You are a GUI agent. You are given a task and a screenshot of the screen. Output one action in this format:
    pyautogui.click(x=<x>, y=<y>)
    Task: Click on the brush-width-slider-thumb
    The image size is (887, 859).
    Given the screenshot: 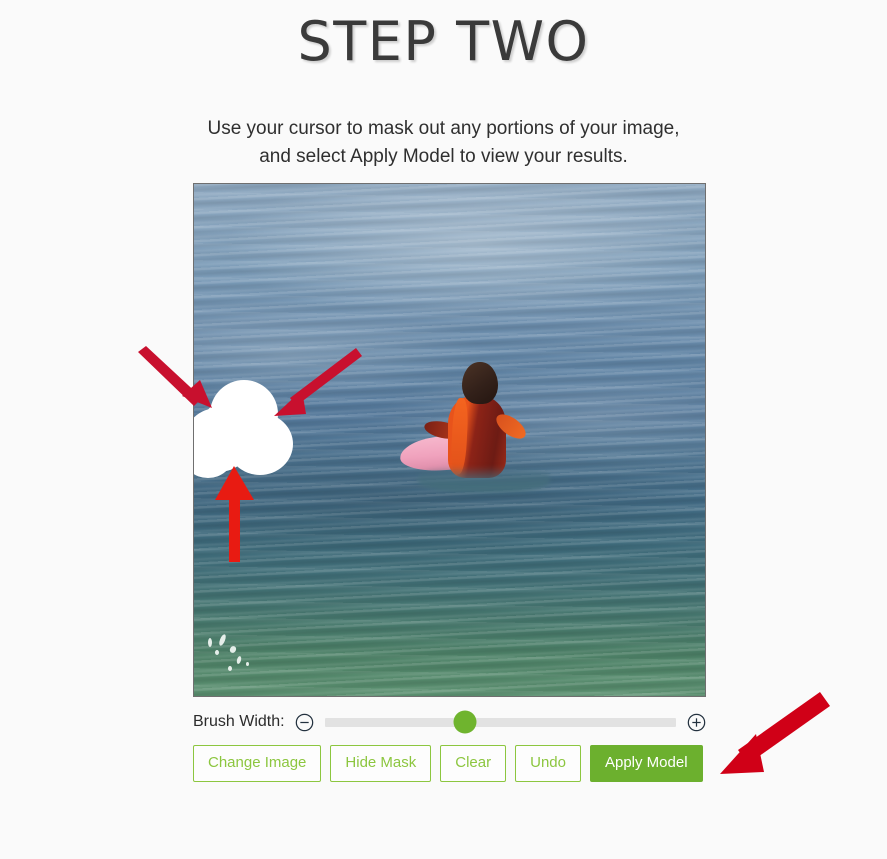 What is the action you would take?
    pyautogui.click(x=465, y=722)
    